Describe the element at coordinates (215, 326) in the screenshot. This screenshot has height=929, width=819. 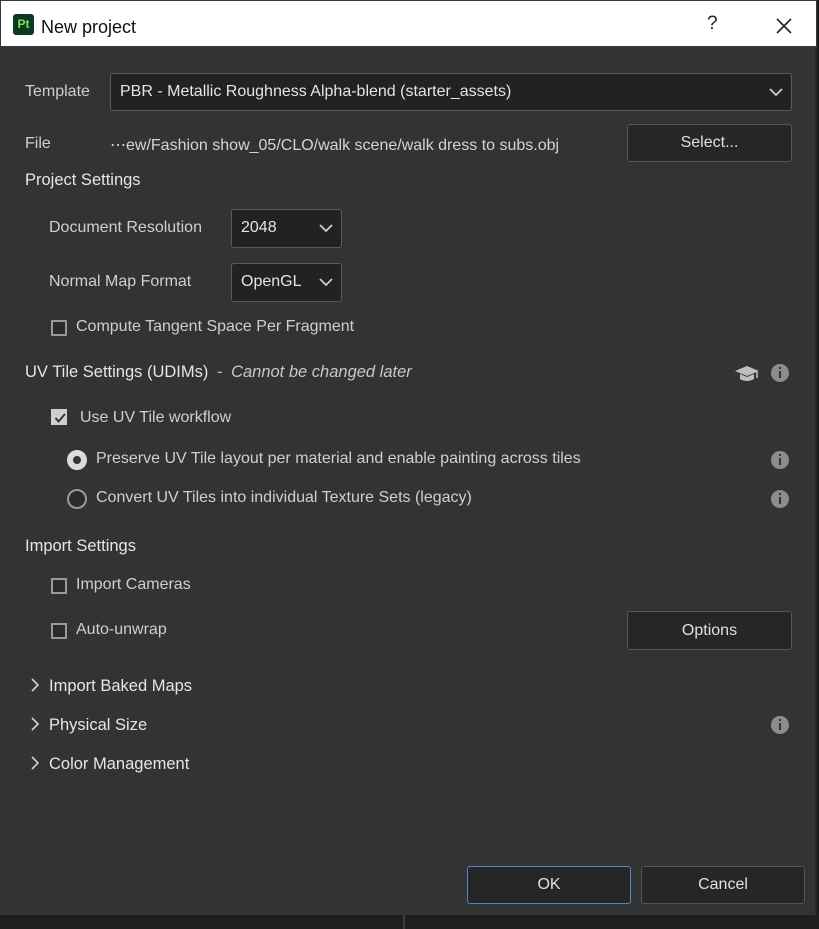
I see `tangent-label: Compute Tangent Space Per Fragment` at that location.